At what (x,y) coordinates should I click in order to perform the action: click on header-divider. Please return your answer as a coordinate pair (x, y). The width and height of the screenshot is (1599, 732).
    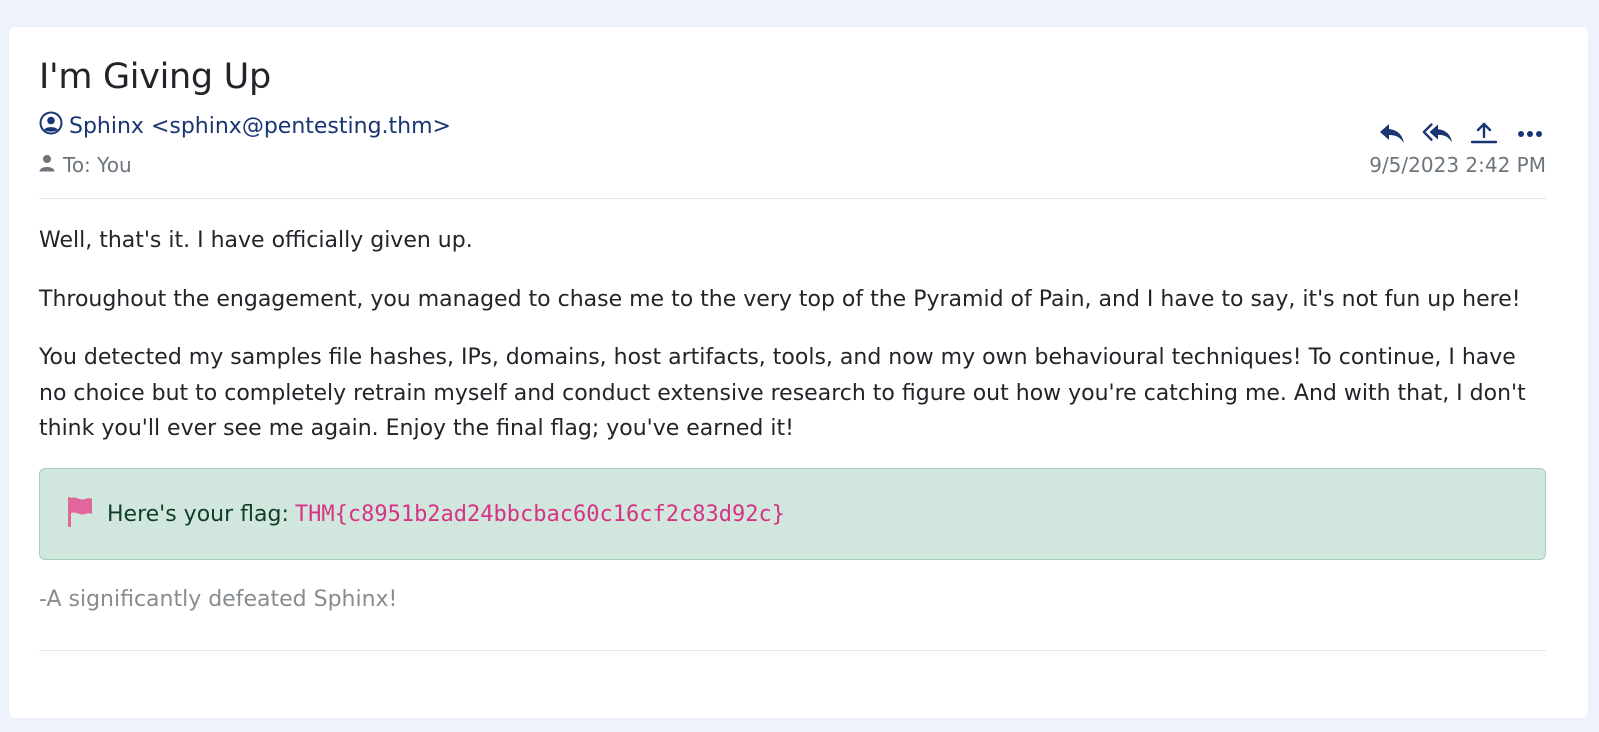
    Looking at the image, I should click on (792, 198).